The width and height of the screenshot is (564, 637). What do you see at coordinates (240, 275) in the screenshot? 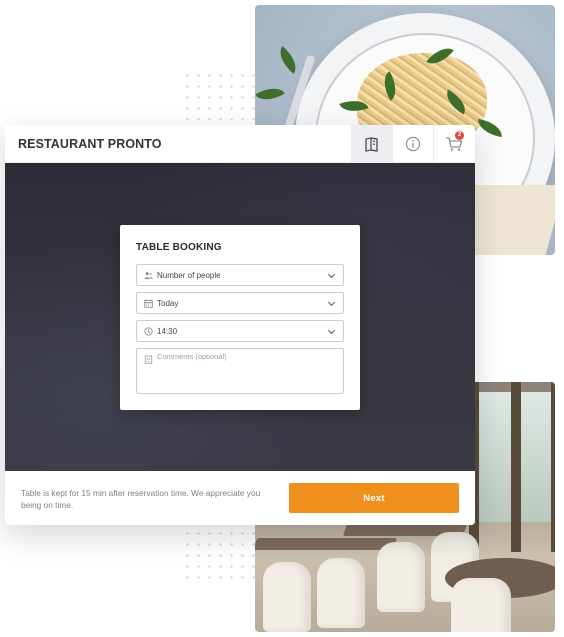
I see `people-select: Number of people` at bounding box center [240, 275].